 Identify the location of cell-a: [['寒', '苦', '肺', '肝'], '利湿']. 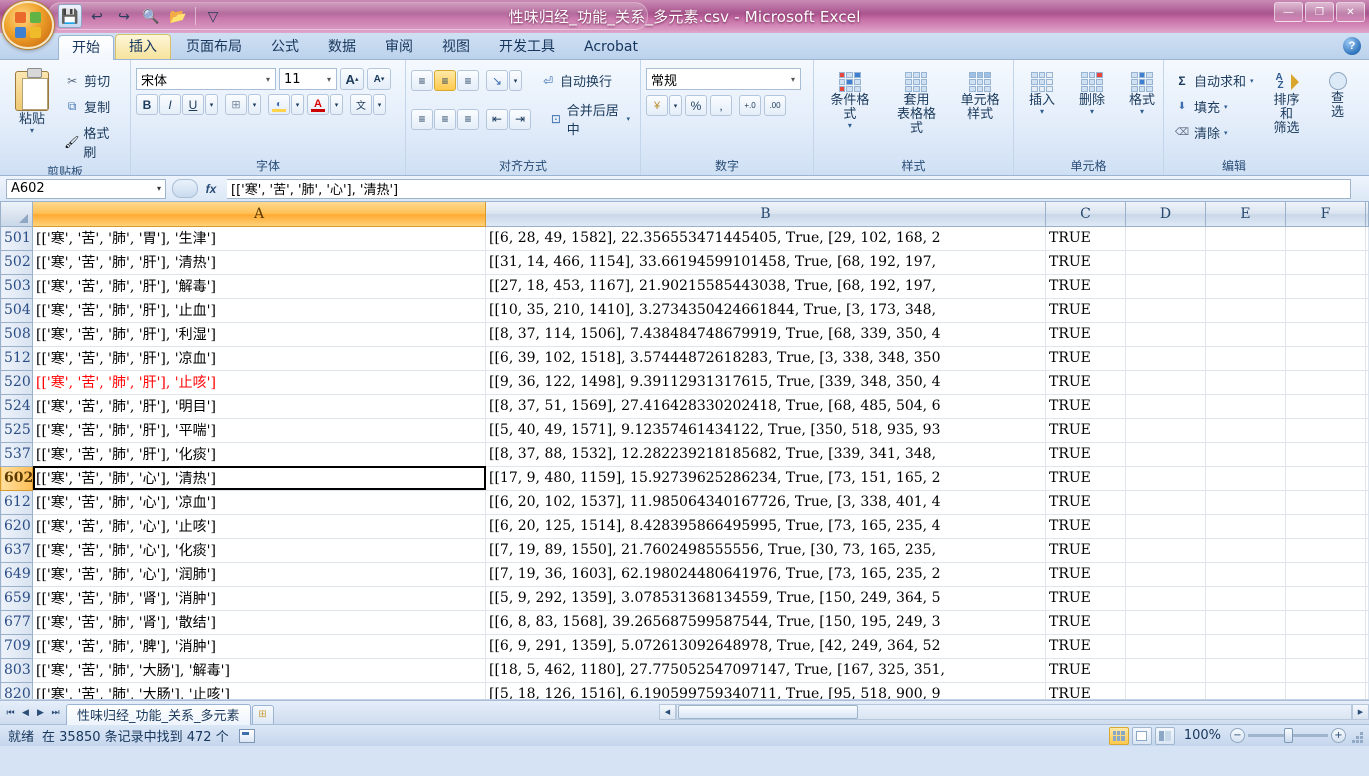
(259, 334).